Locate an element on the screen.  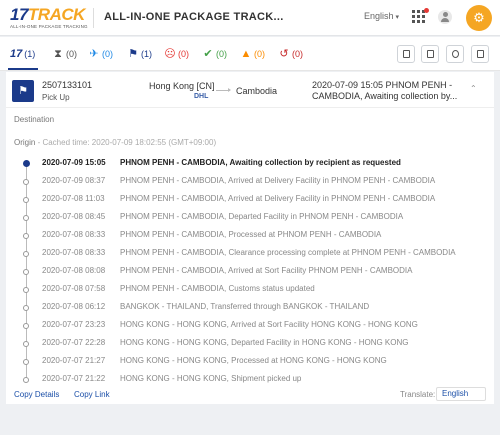
check-icon: ✔ is located at coordinates (208, 54).